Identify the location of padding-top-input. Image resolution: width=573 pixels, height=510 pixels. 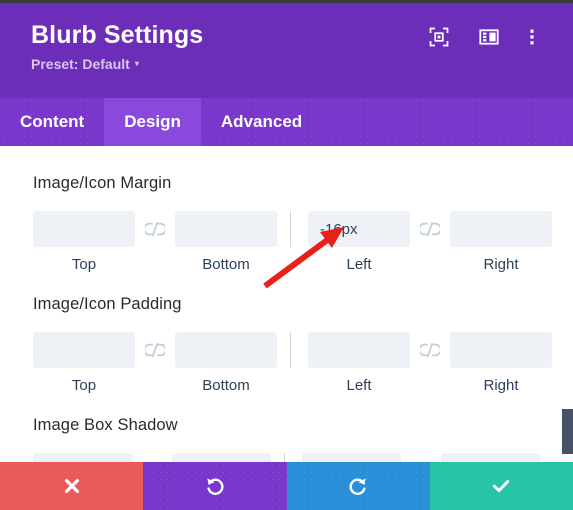
(84, 350).